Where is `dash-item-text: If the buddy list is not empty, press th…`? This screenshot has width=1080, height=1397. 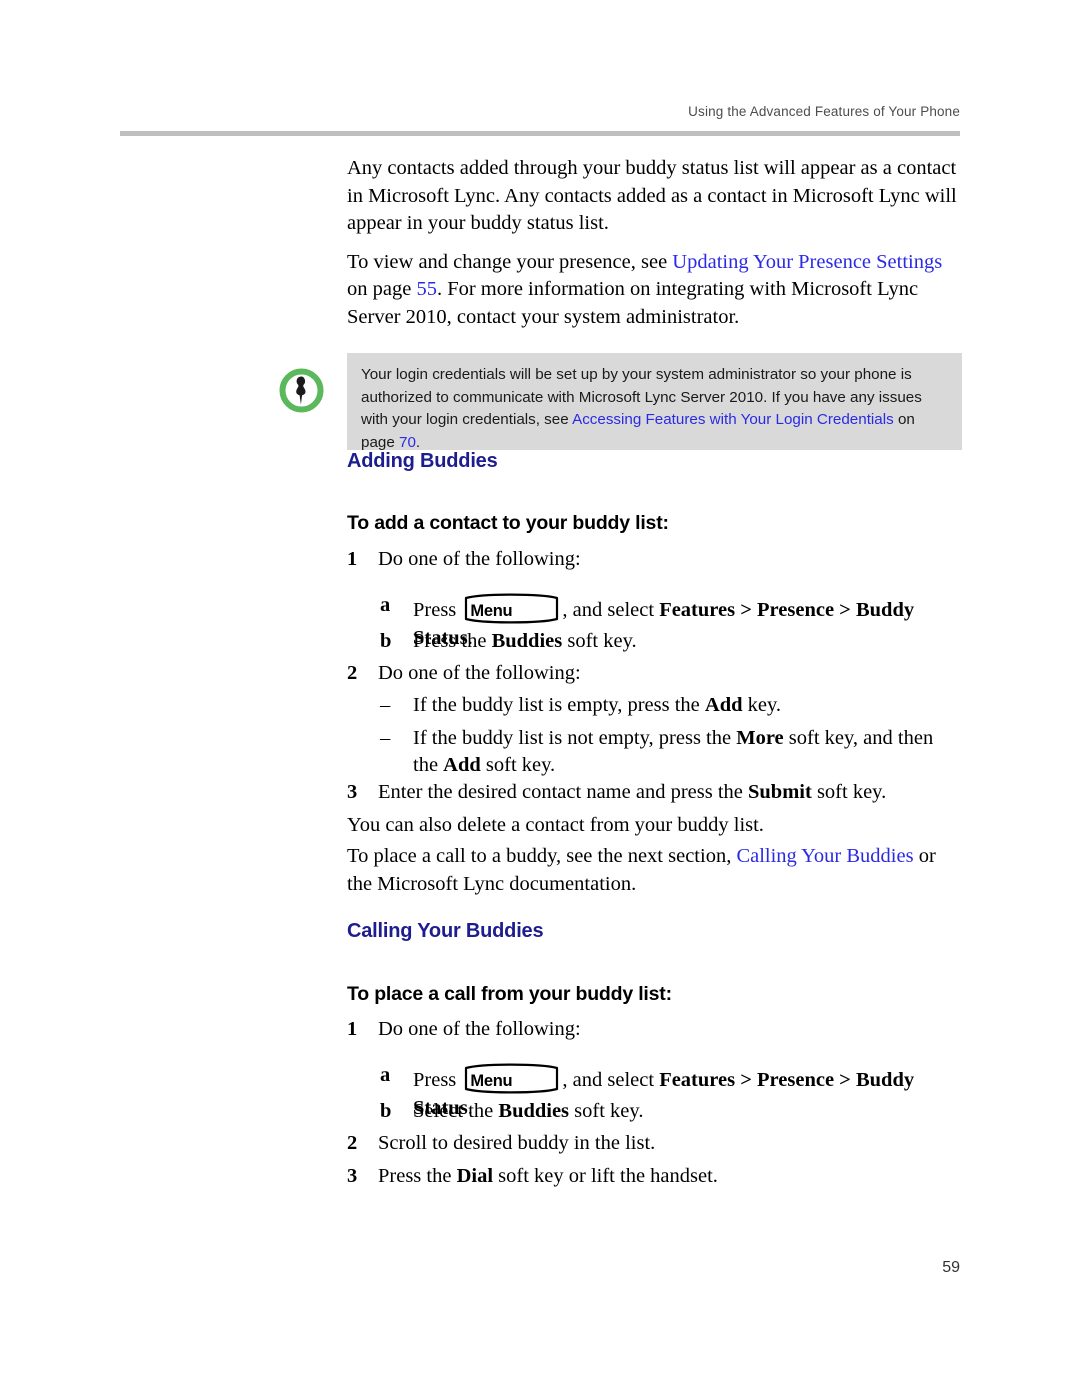
dash-item-text: If the buddy list is not empty, press th… is located at coordinates (686, 752).